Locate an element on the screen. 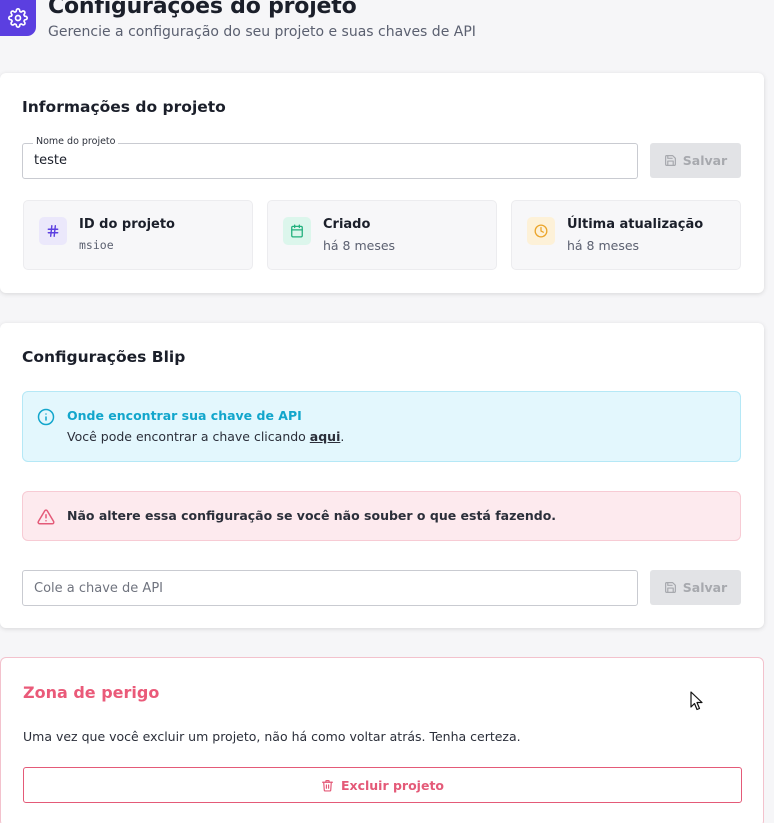  save-api-key-button: Salvar is located at coordinates (695, 587).